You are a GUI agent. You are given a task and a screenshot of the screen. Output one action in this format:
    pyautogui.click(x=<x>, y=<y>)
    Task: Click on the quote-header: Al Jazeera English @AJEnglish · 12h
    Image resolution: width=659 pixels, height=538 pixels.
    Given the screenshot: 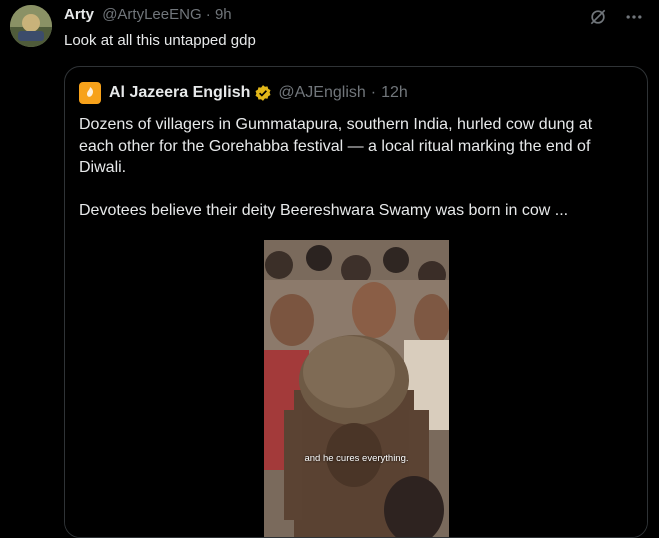 What is the action you would take?
    pyautogui.click(x=243, y=93)
    